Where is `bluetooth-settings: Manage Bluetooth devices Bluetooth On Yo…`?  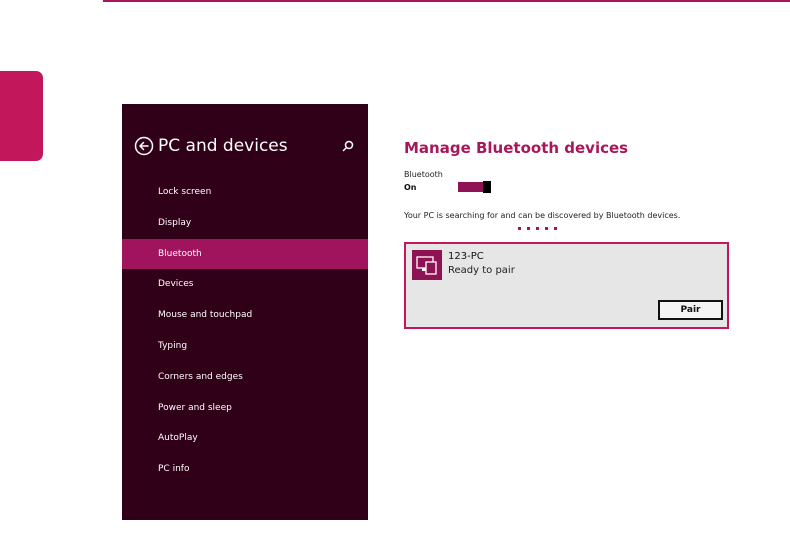
bluetooth-settings: Manage Bluetooth devices Bluetooth On Yo… is located at coordinates (569, 184).